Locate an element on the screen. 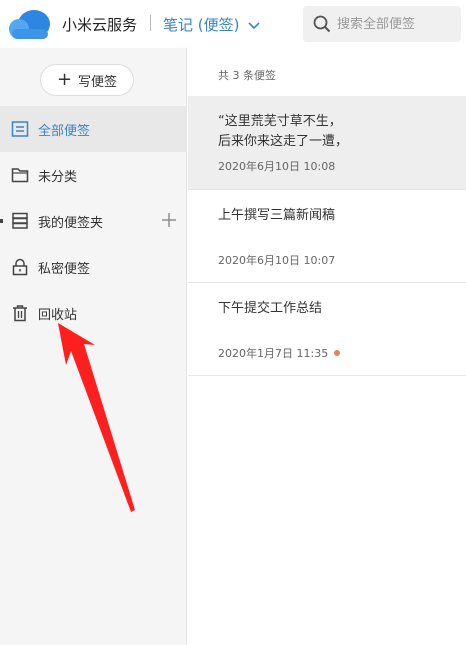 This screenshot has width=466, height=645. note-timestamp: 2020年1月7日 11:35 is located at coordinates (279, 353).